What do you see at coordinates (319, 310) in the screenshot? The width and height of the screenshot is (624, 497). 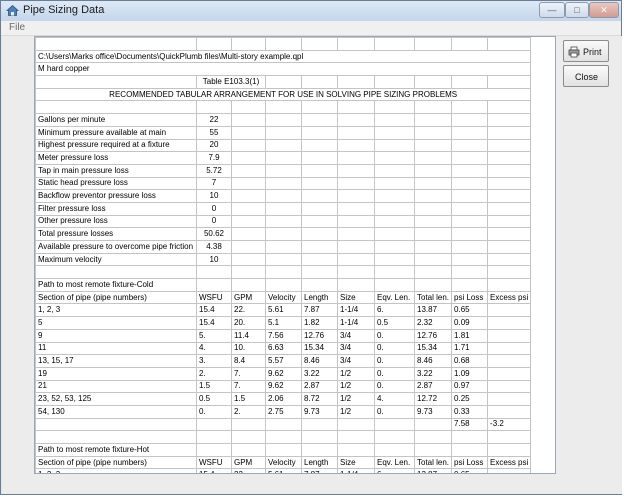 I see `value-cell: 7.87` at bounding box center [319, 310].